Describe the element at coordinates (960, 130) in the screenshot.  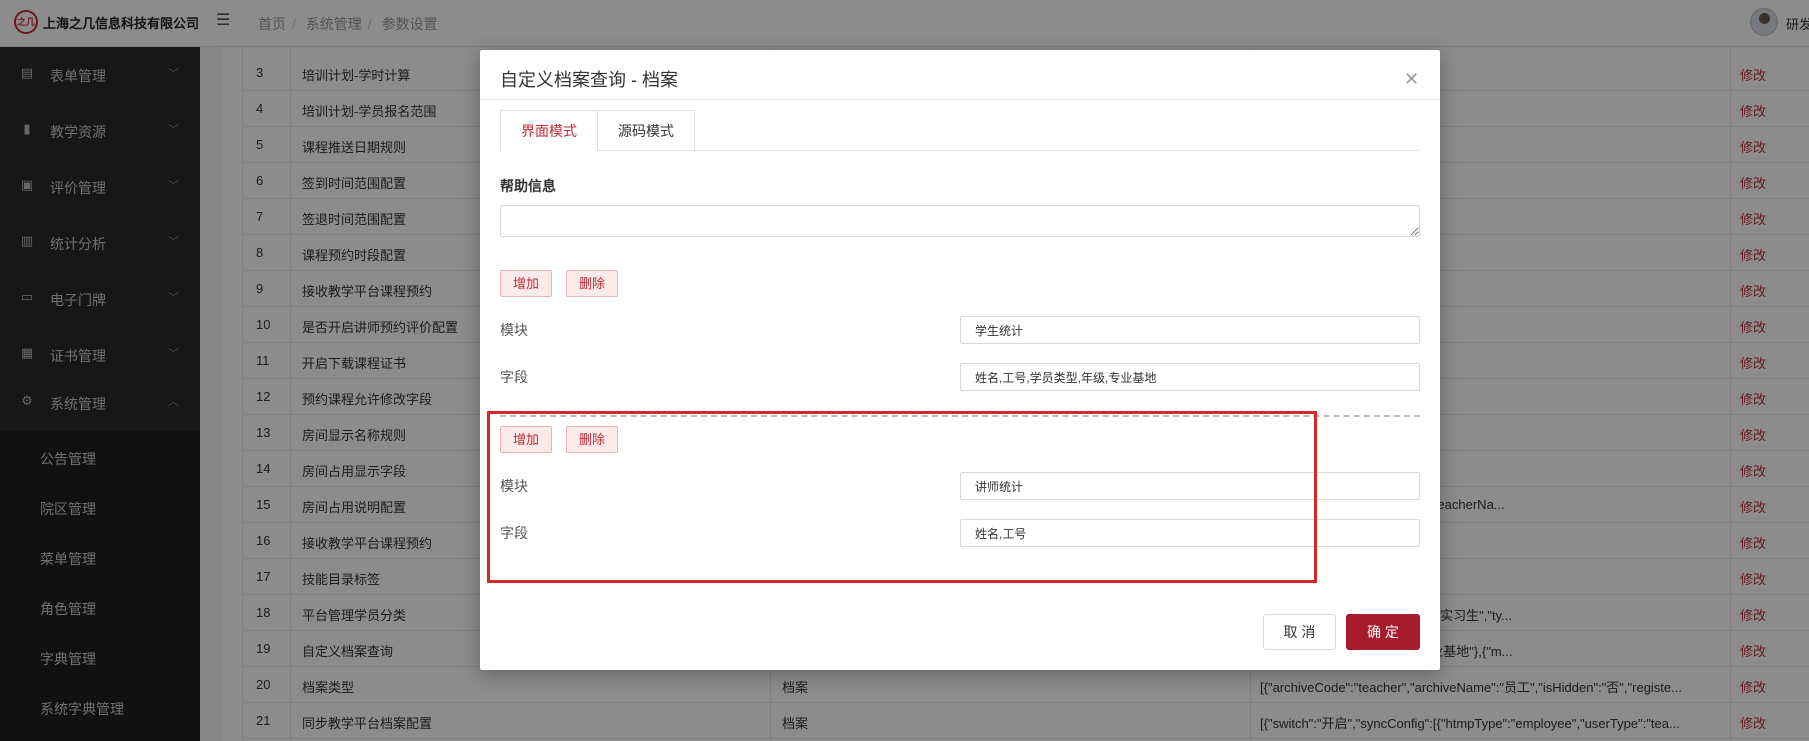
I see `mode-tabs: 界面模式 源码模式` at that location.